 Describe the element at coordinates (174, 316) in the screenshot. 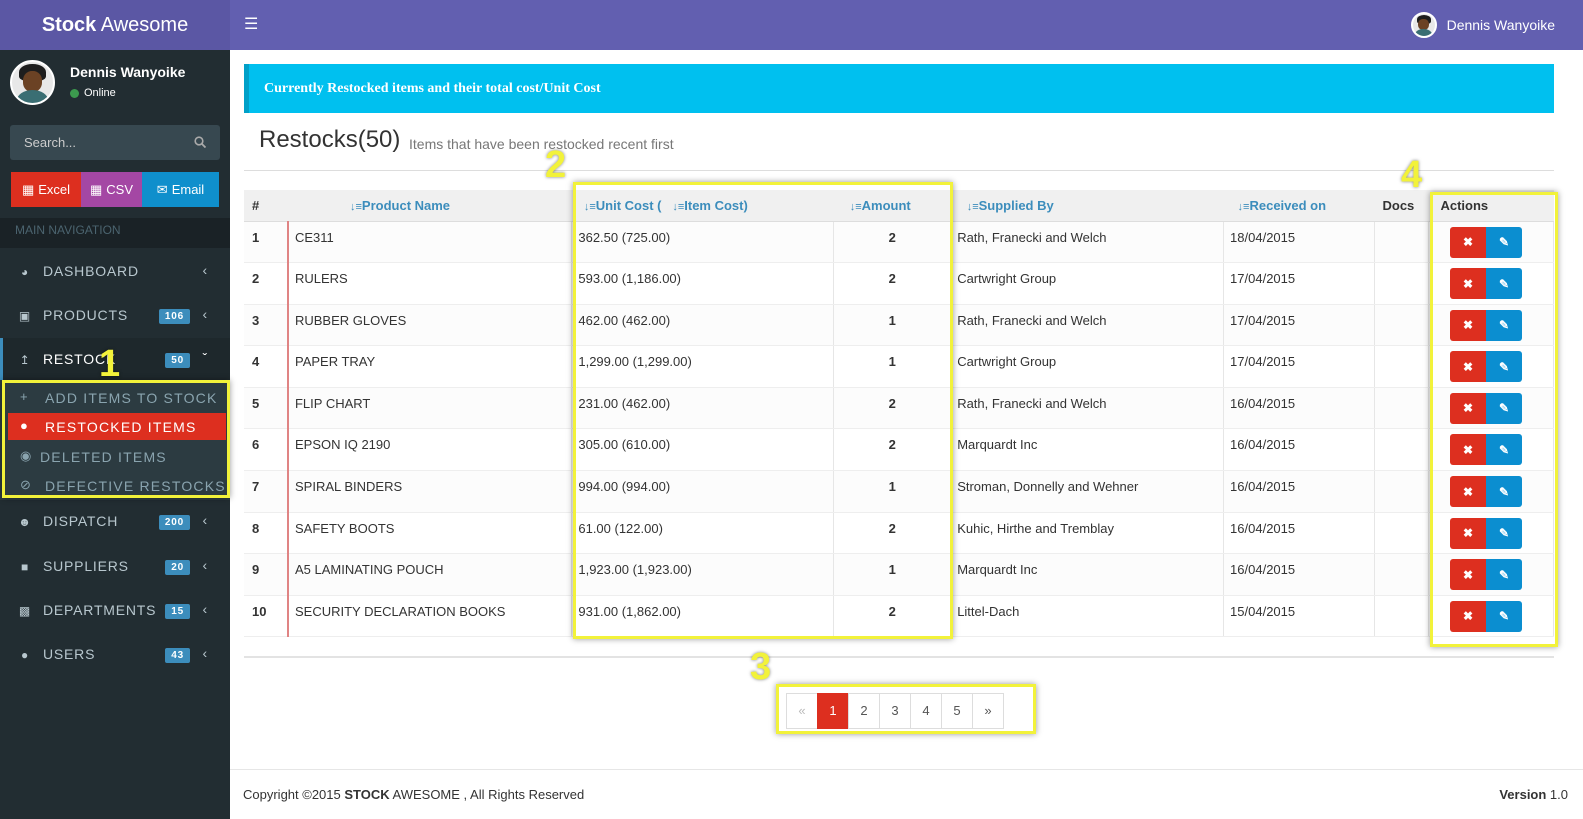

I see `count-badge: 106` at that location.